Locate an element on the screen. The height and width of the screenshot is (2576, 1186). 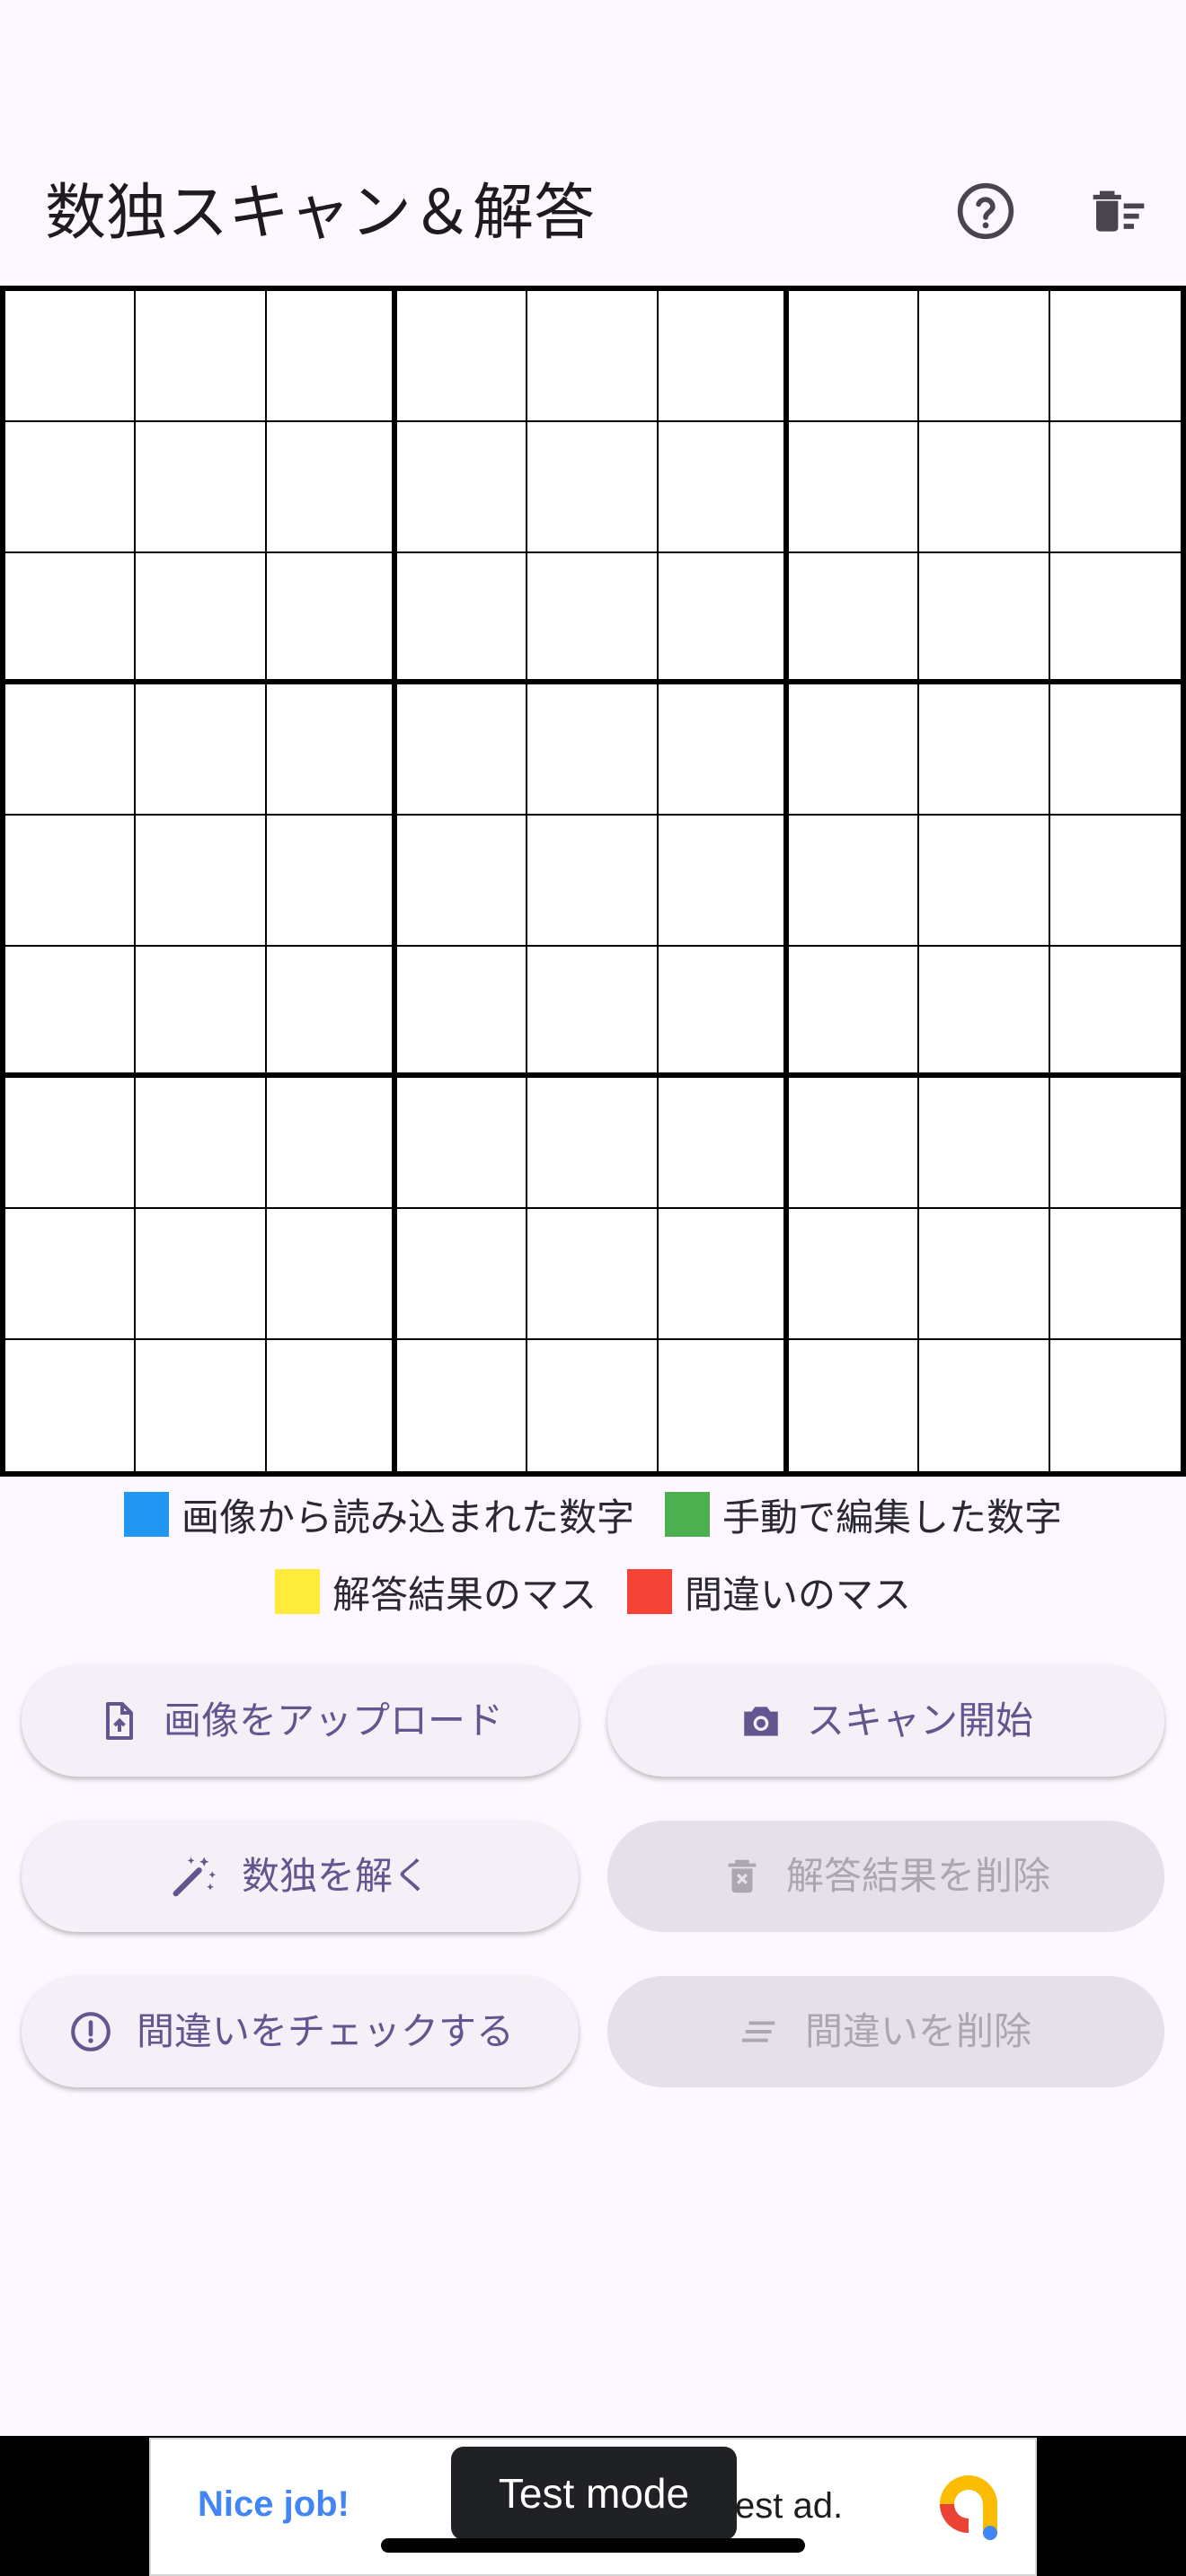
sudoku-cell-r3c9 is located at coordinates (1115, 618).